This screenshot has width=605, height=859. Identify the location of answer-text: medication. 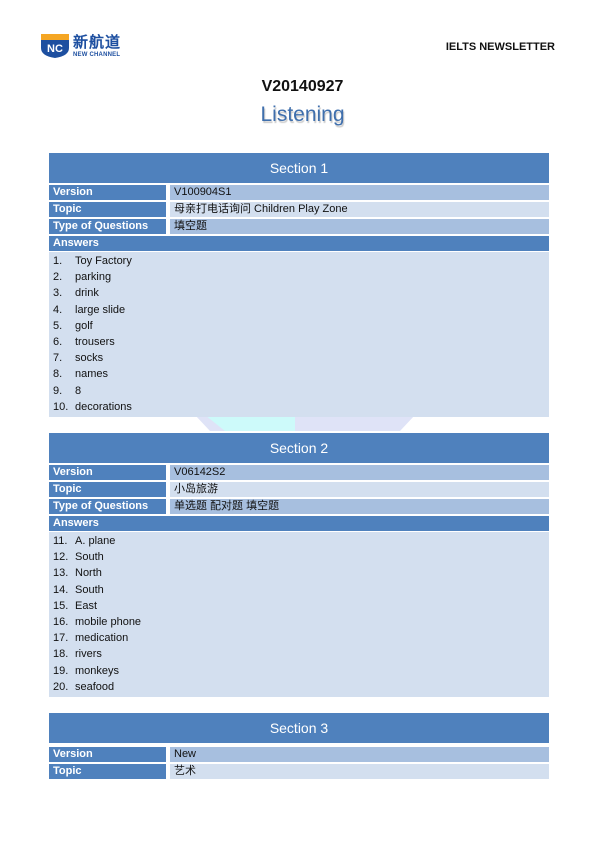
(102, 638).